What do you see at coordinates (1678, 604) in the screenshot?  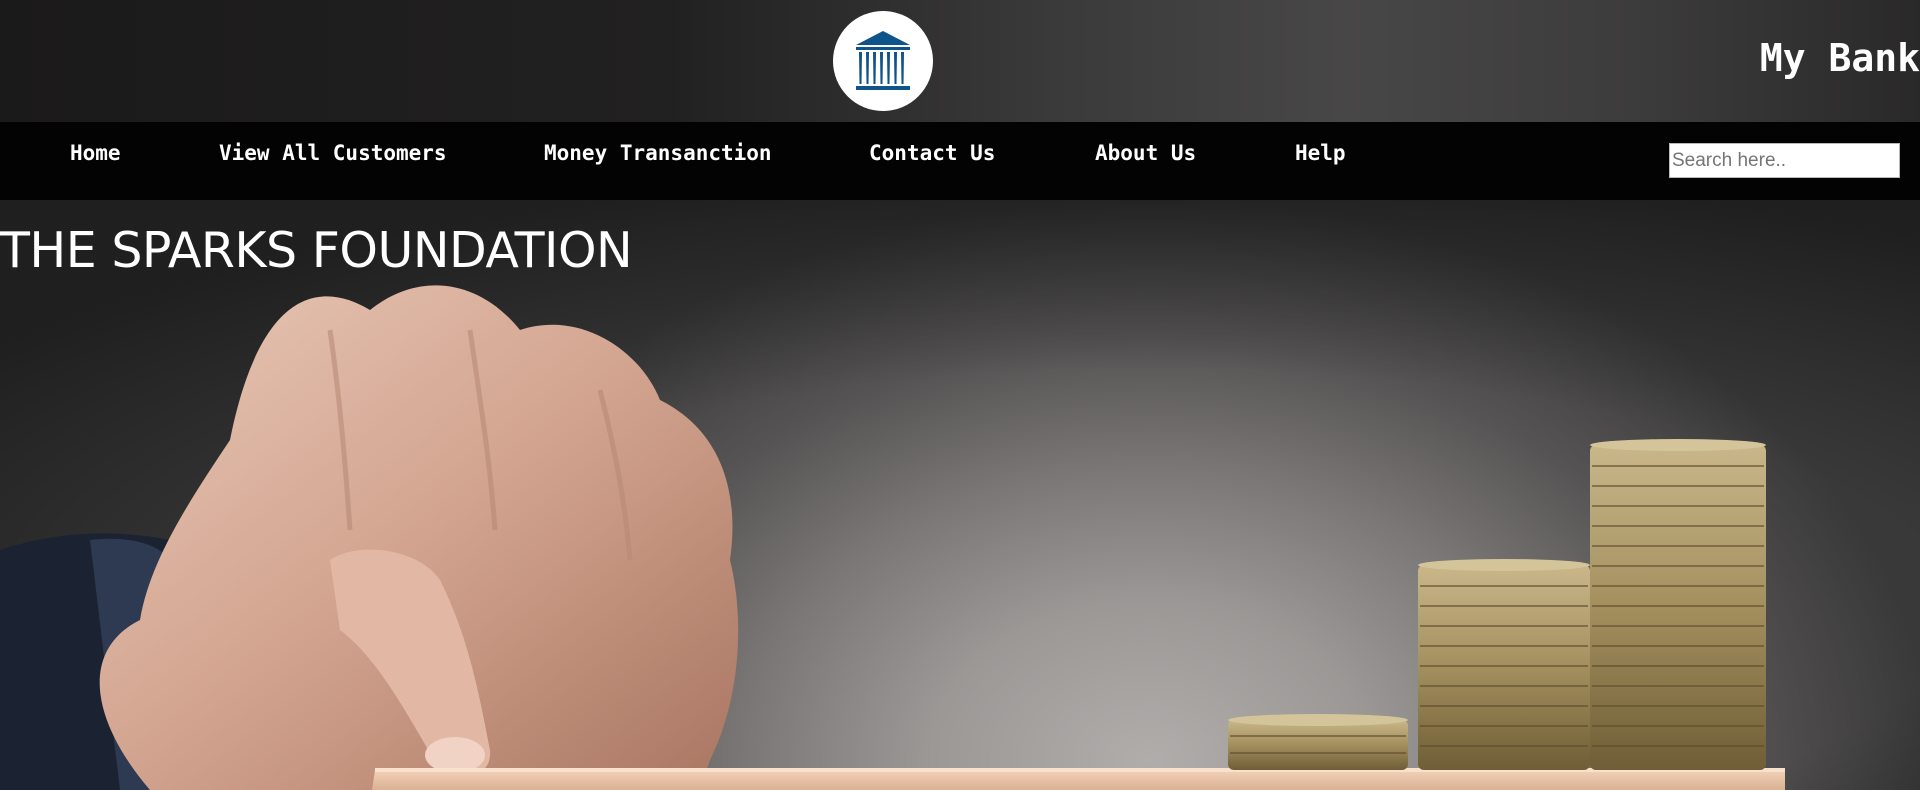 I see `coin-stack-tall` at bounding box center [1678, 604].